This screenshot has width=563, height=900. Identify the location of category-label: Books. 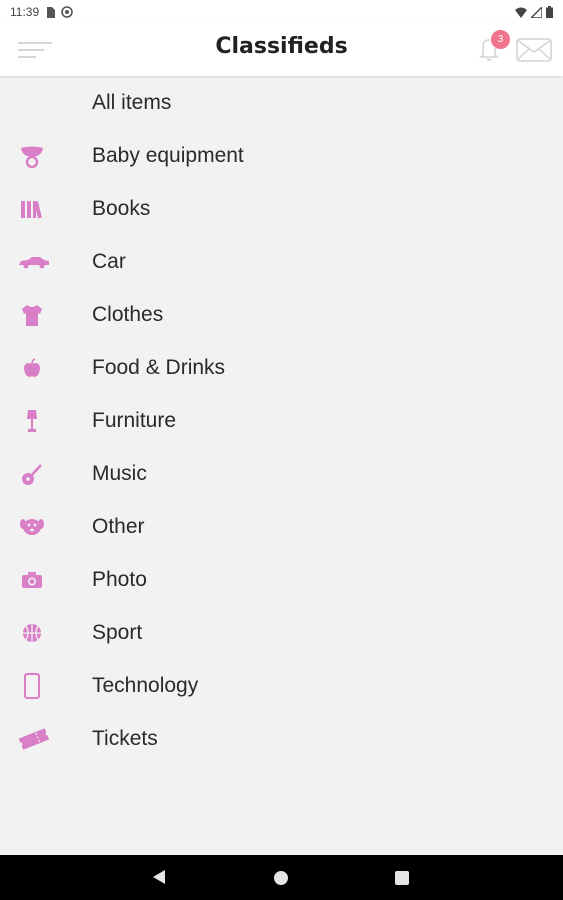
(121, 208).